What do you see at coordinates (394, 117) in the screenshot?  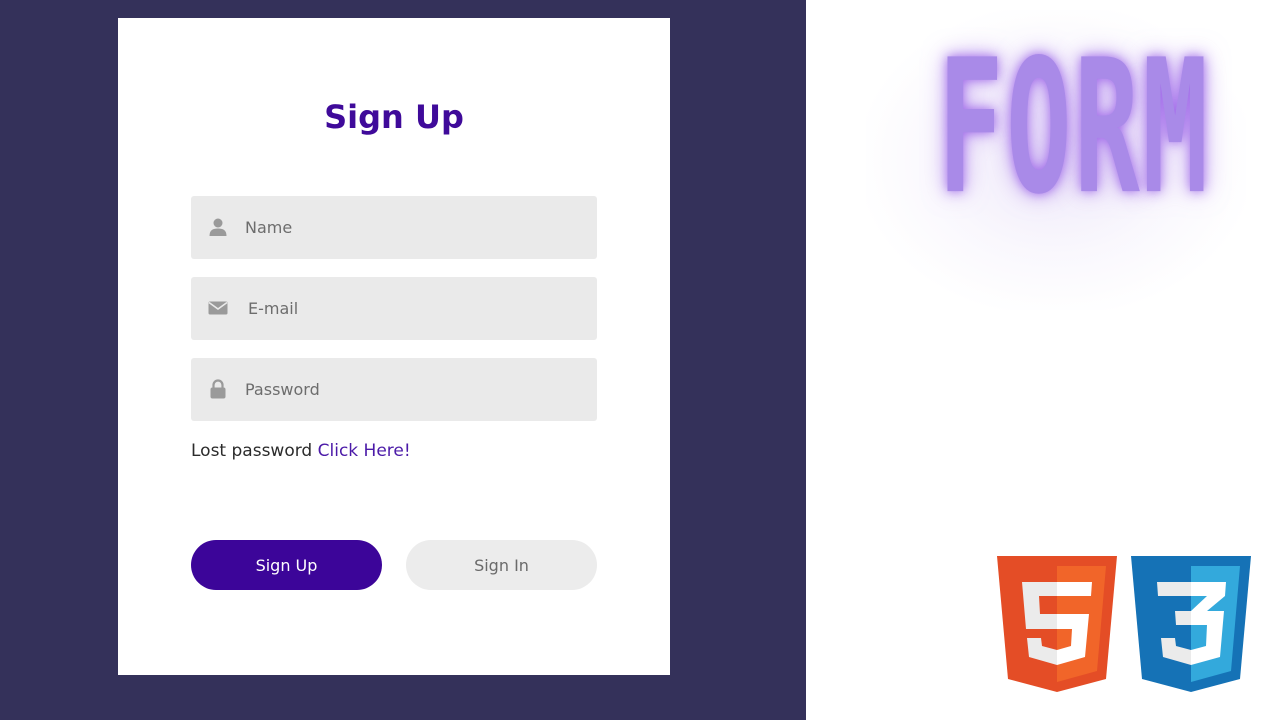 I see `form-title: Sign Up` at bounding box center [394, 117].